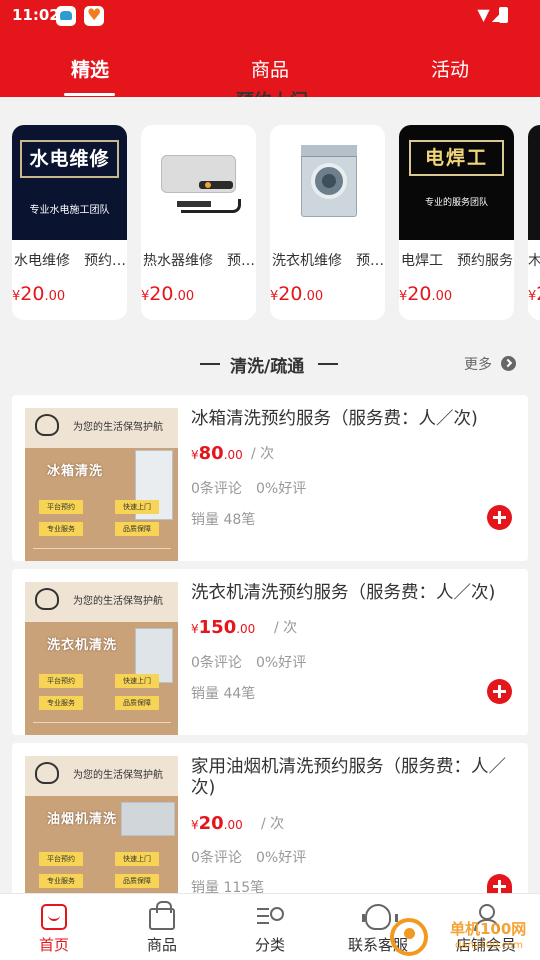  What do you see at coordinates (343, 593) in the screenshot?
I see `product-name: 洗衣机清洗预约服务（服务费：人／次)` at bounding box center [343, 593].